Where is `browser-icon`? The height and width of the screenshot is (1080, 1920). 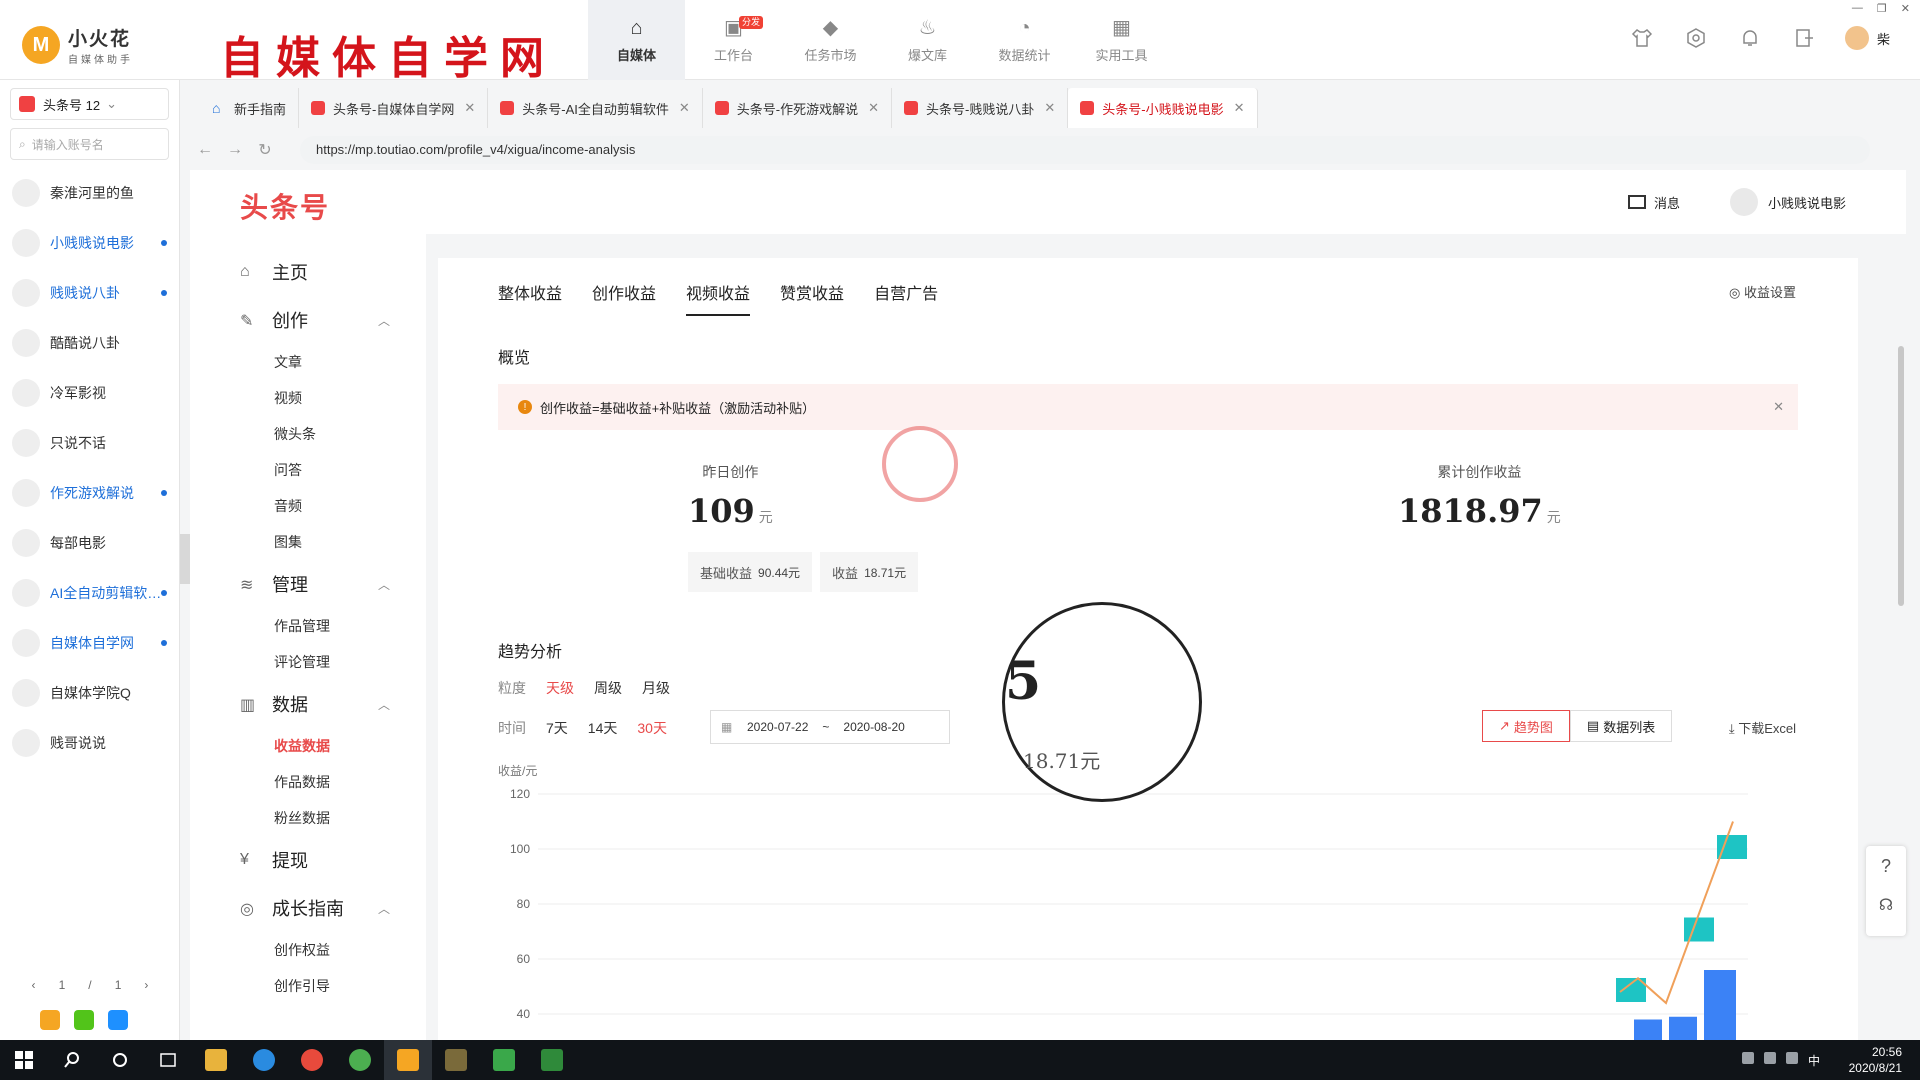
browser-icon is located at coordinates (264, 1060).